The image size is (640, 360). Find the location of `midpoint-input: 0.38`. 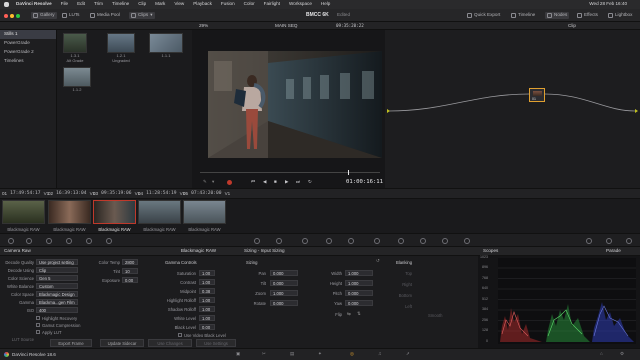

midpoint-input: 0.38 is located at coordinates (207, 291).